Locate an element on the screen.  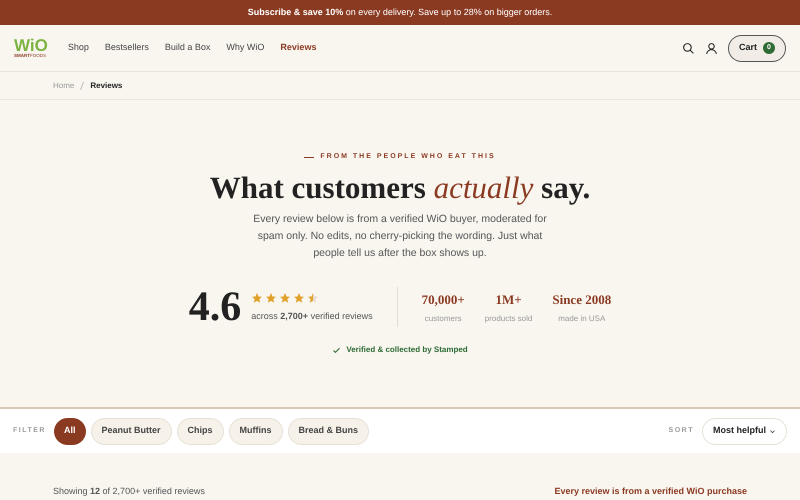
nav-link: Reviews is located at coordinates (298, 48).